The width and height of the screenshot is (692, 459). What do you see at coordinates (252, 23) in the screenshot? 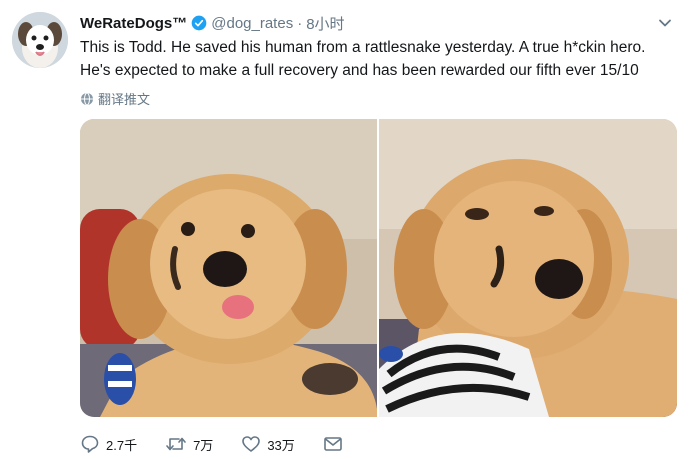
I see `user-handle: @dog_rates` at bounding box center [252, 23].